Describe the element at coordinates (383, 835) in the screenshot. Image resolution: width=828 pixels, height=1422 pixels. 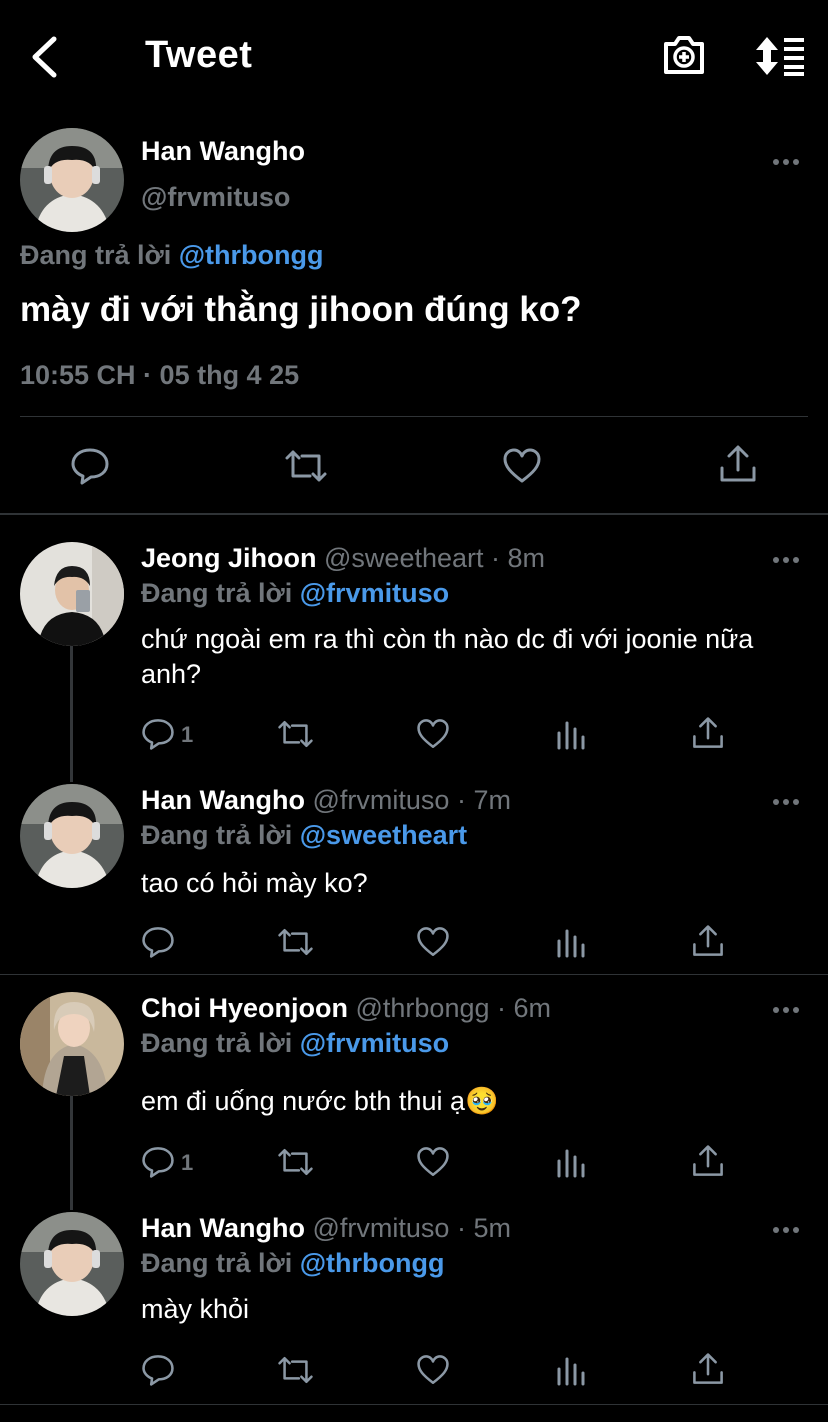
I see `mention-link: @sweetheart` at that location.